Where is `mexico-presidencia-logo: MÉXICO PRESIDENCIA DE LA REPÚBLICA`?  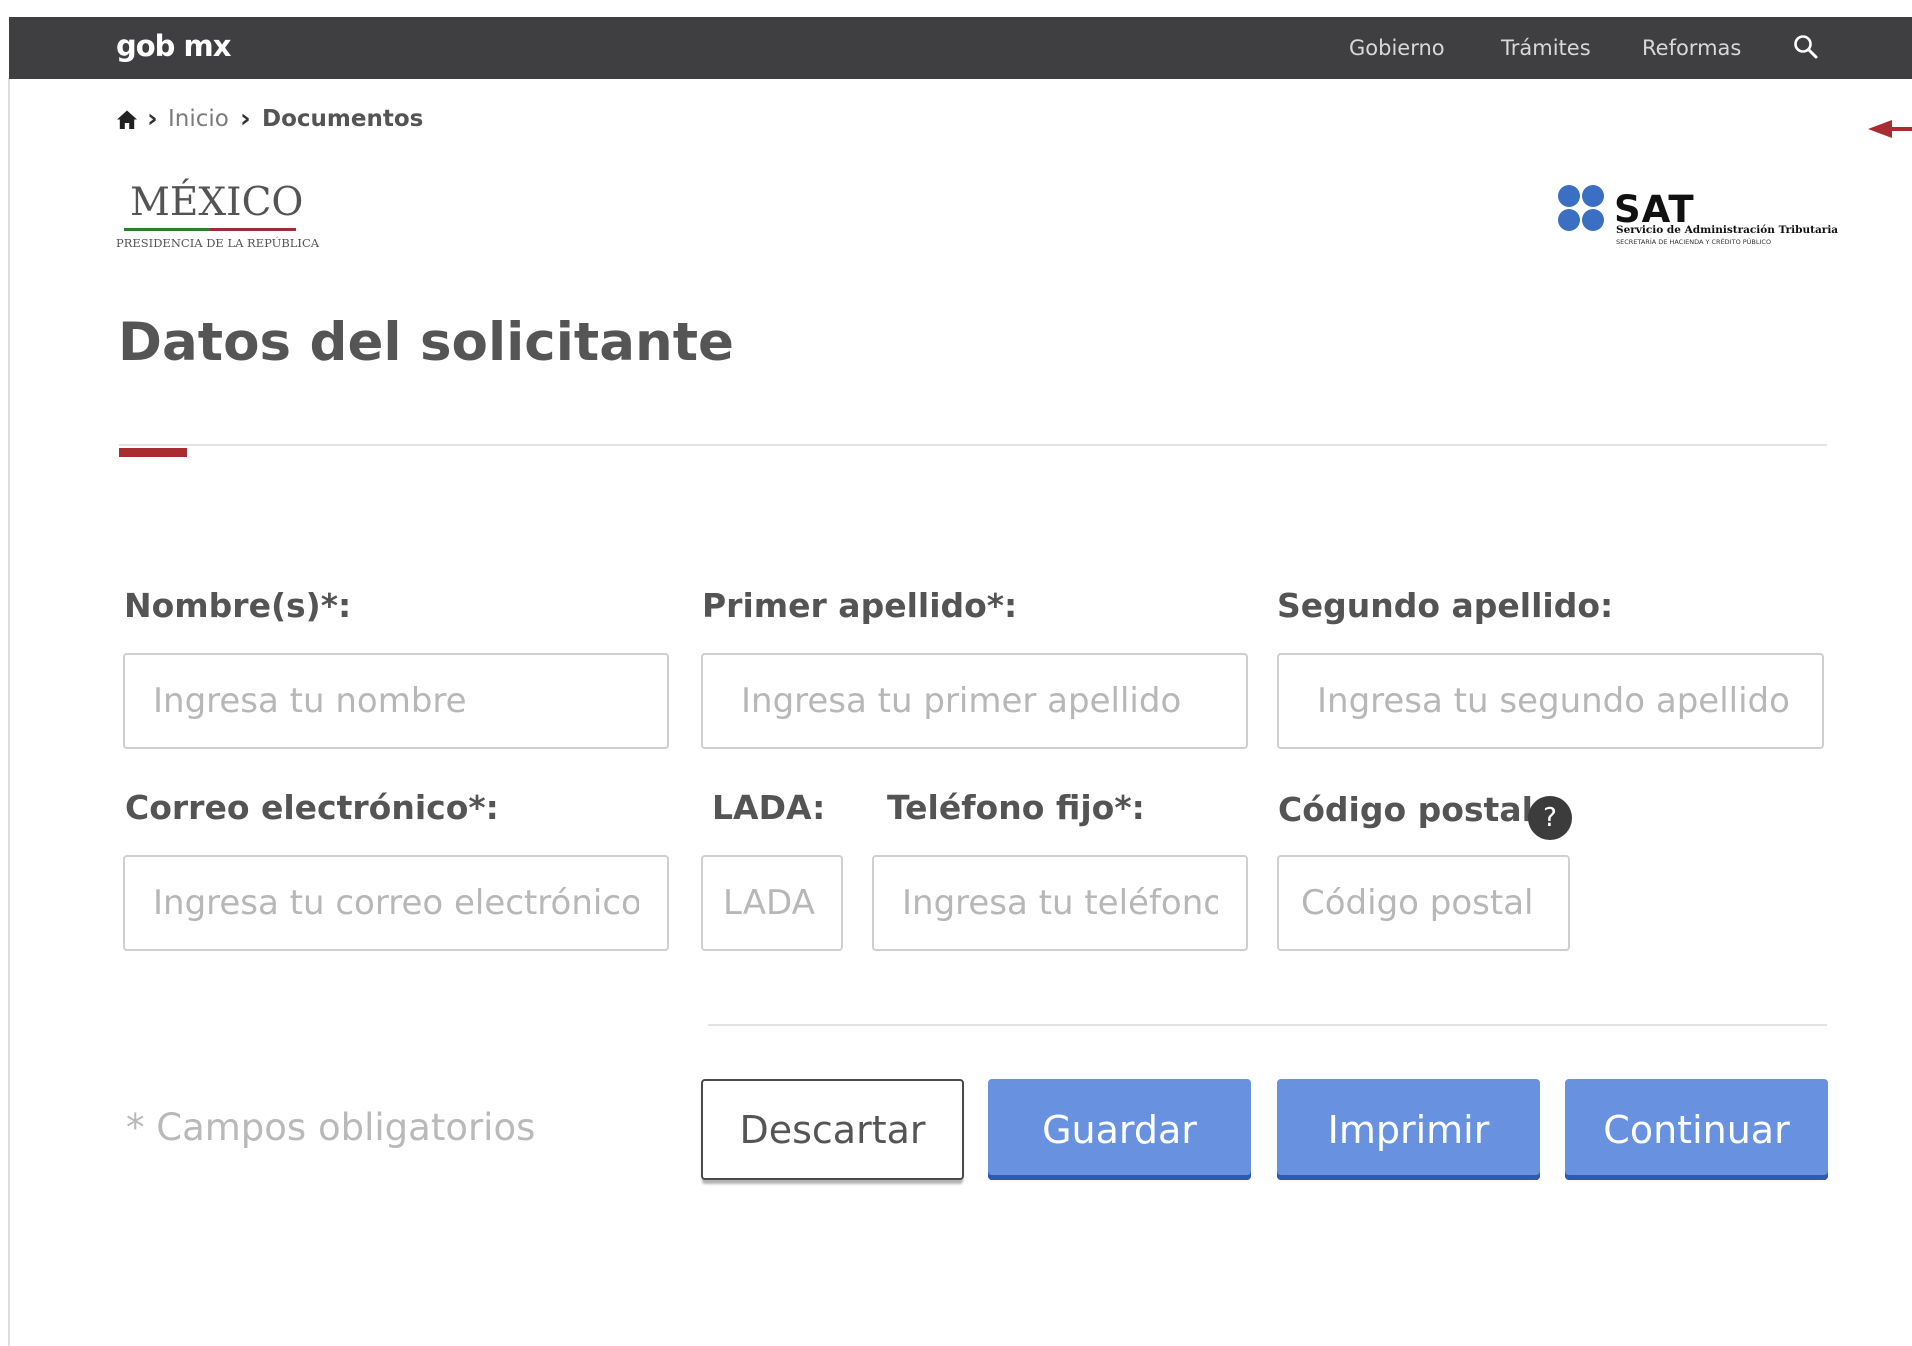
mexico-presidencia-logo: MÉXICO PRESIDENCIA DE LA REPÚBLICA is located at coordinates (218, 215).